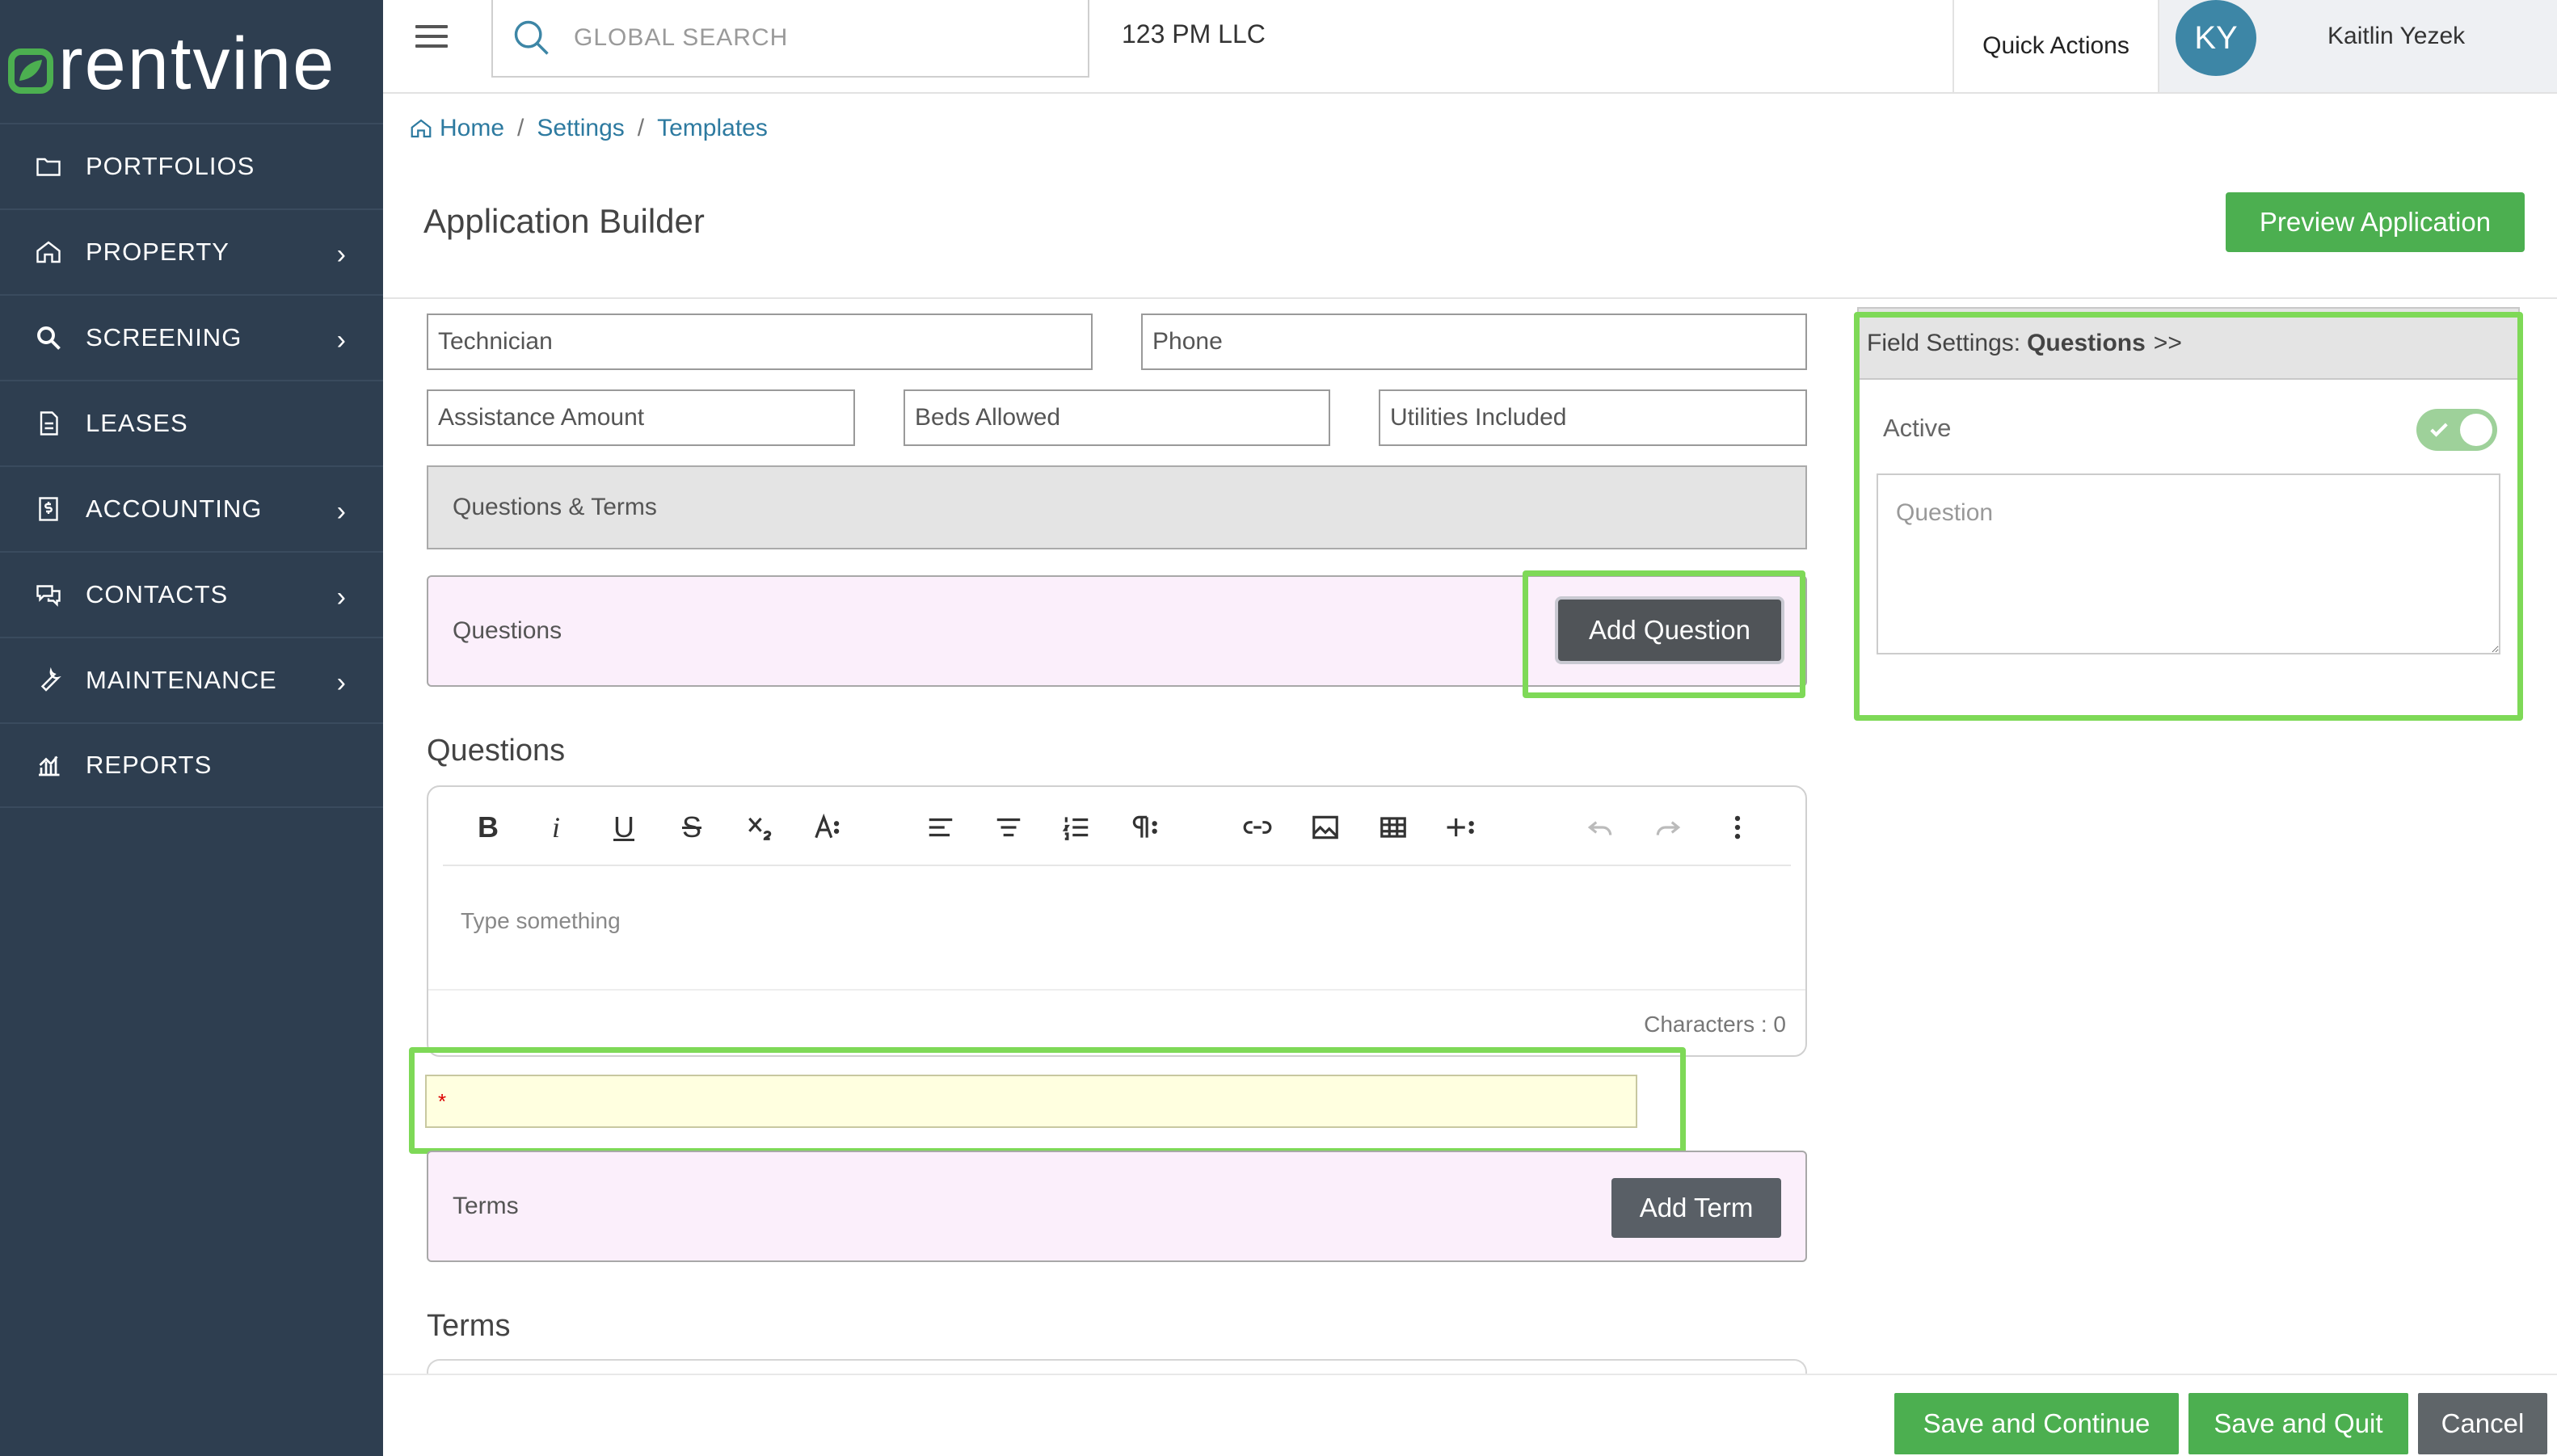 Image resolution: width=2557 pixels, height=1456 pixels. Describe the element at coordinates (496, 751) in the screenshot. I see `questions-heading: Questions` at that location.